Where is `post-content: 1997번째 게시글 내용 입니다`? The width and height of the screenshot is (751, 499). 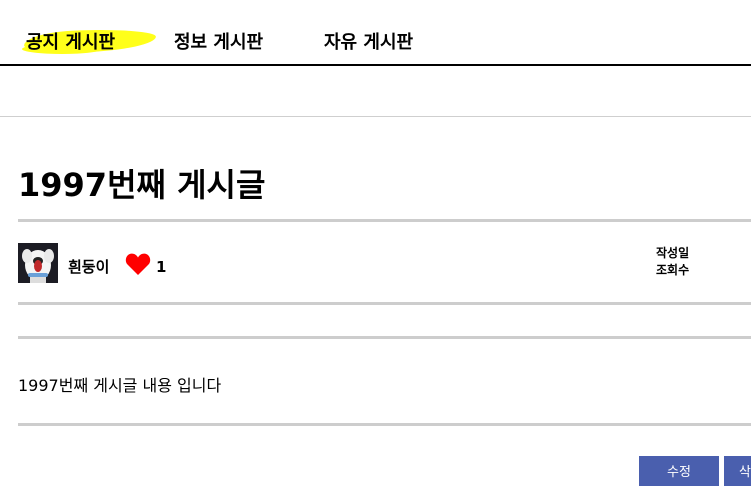
post-content: 1997번째 게시글 내용 입니다 is located at coordinates (120, 385).